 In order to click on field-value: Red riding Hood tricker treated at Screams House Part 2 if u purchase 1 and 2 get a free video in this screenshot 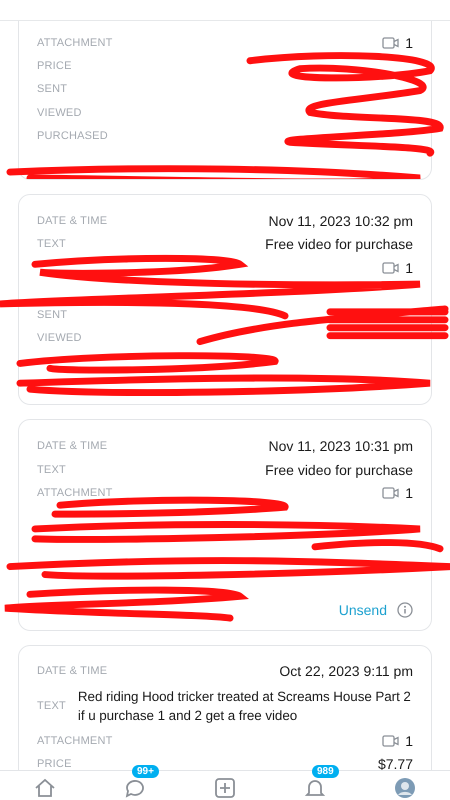, I will do `click(245, 706)`.